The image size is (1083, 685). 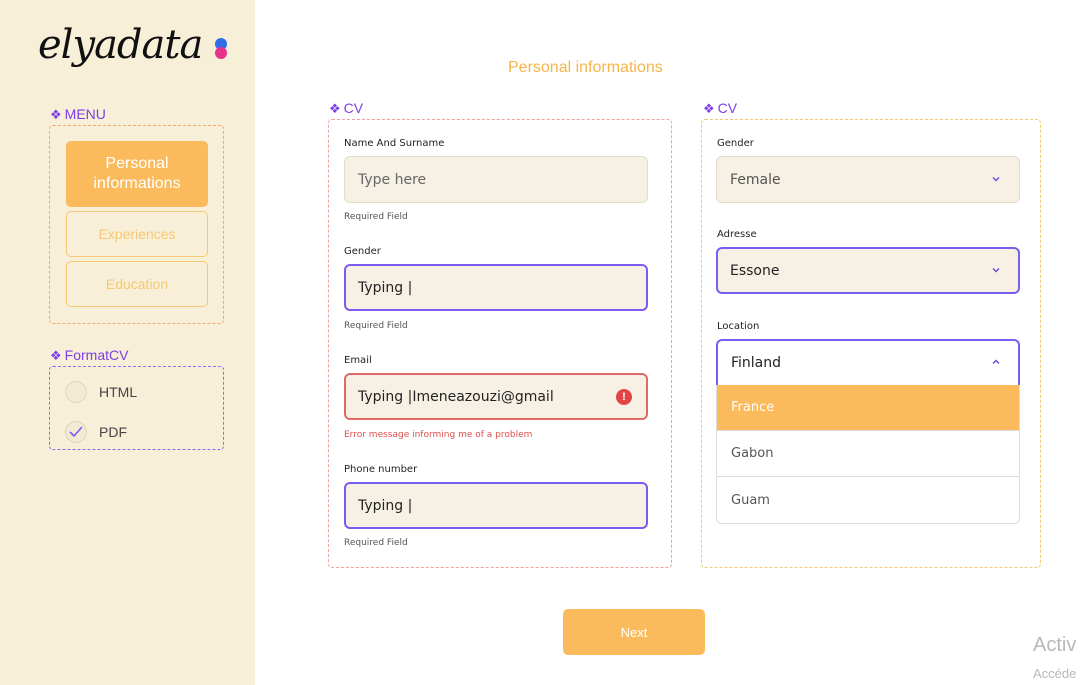 I want to click on email-input: Typing |Imeneazouzi@gmail !, so click(x=496, y=396).